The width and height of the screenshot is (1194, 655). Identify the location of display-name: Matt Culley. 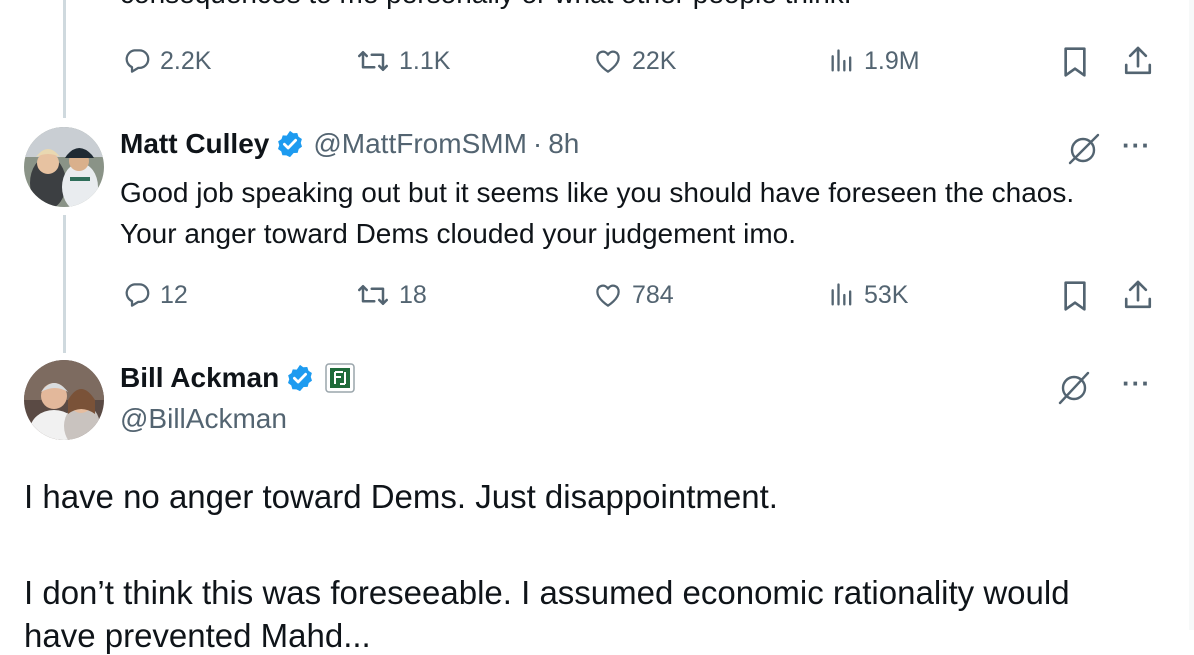
(194, 144).